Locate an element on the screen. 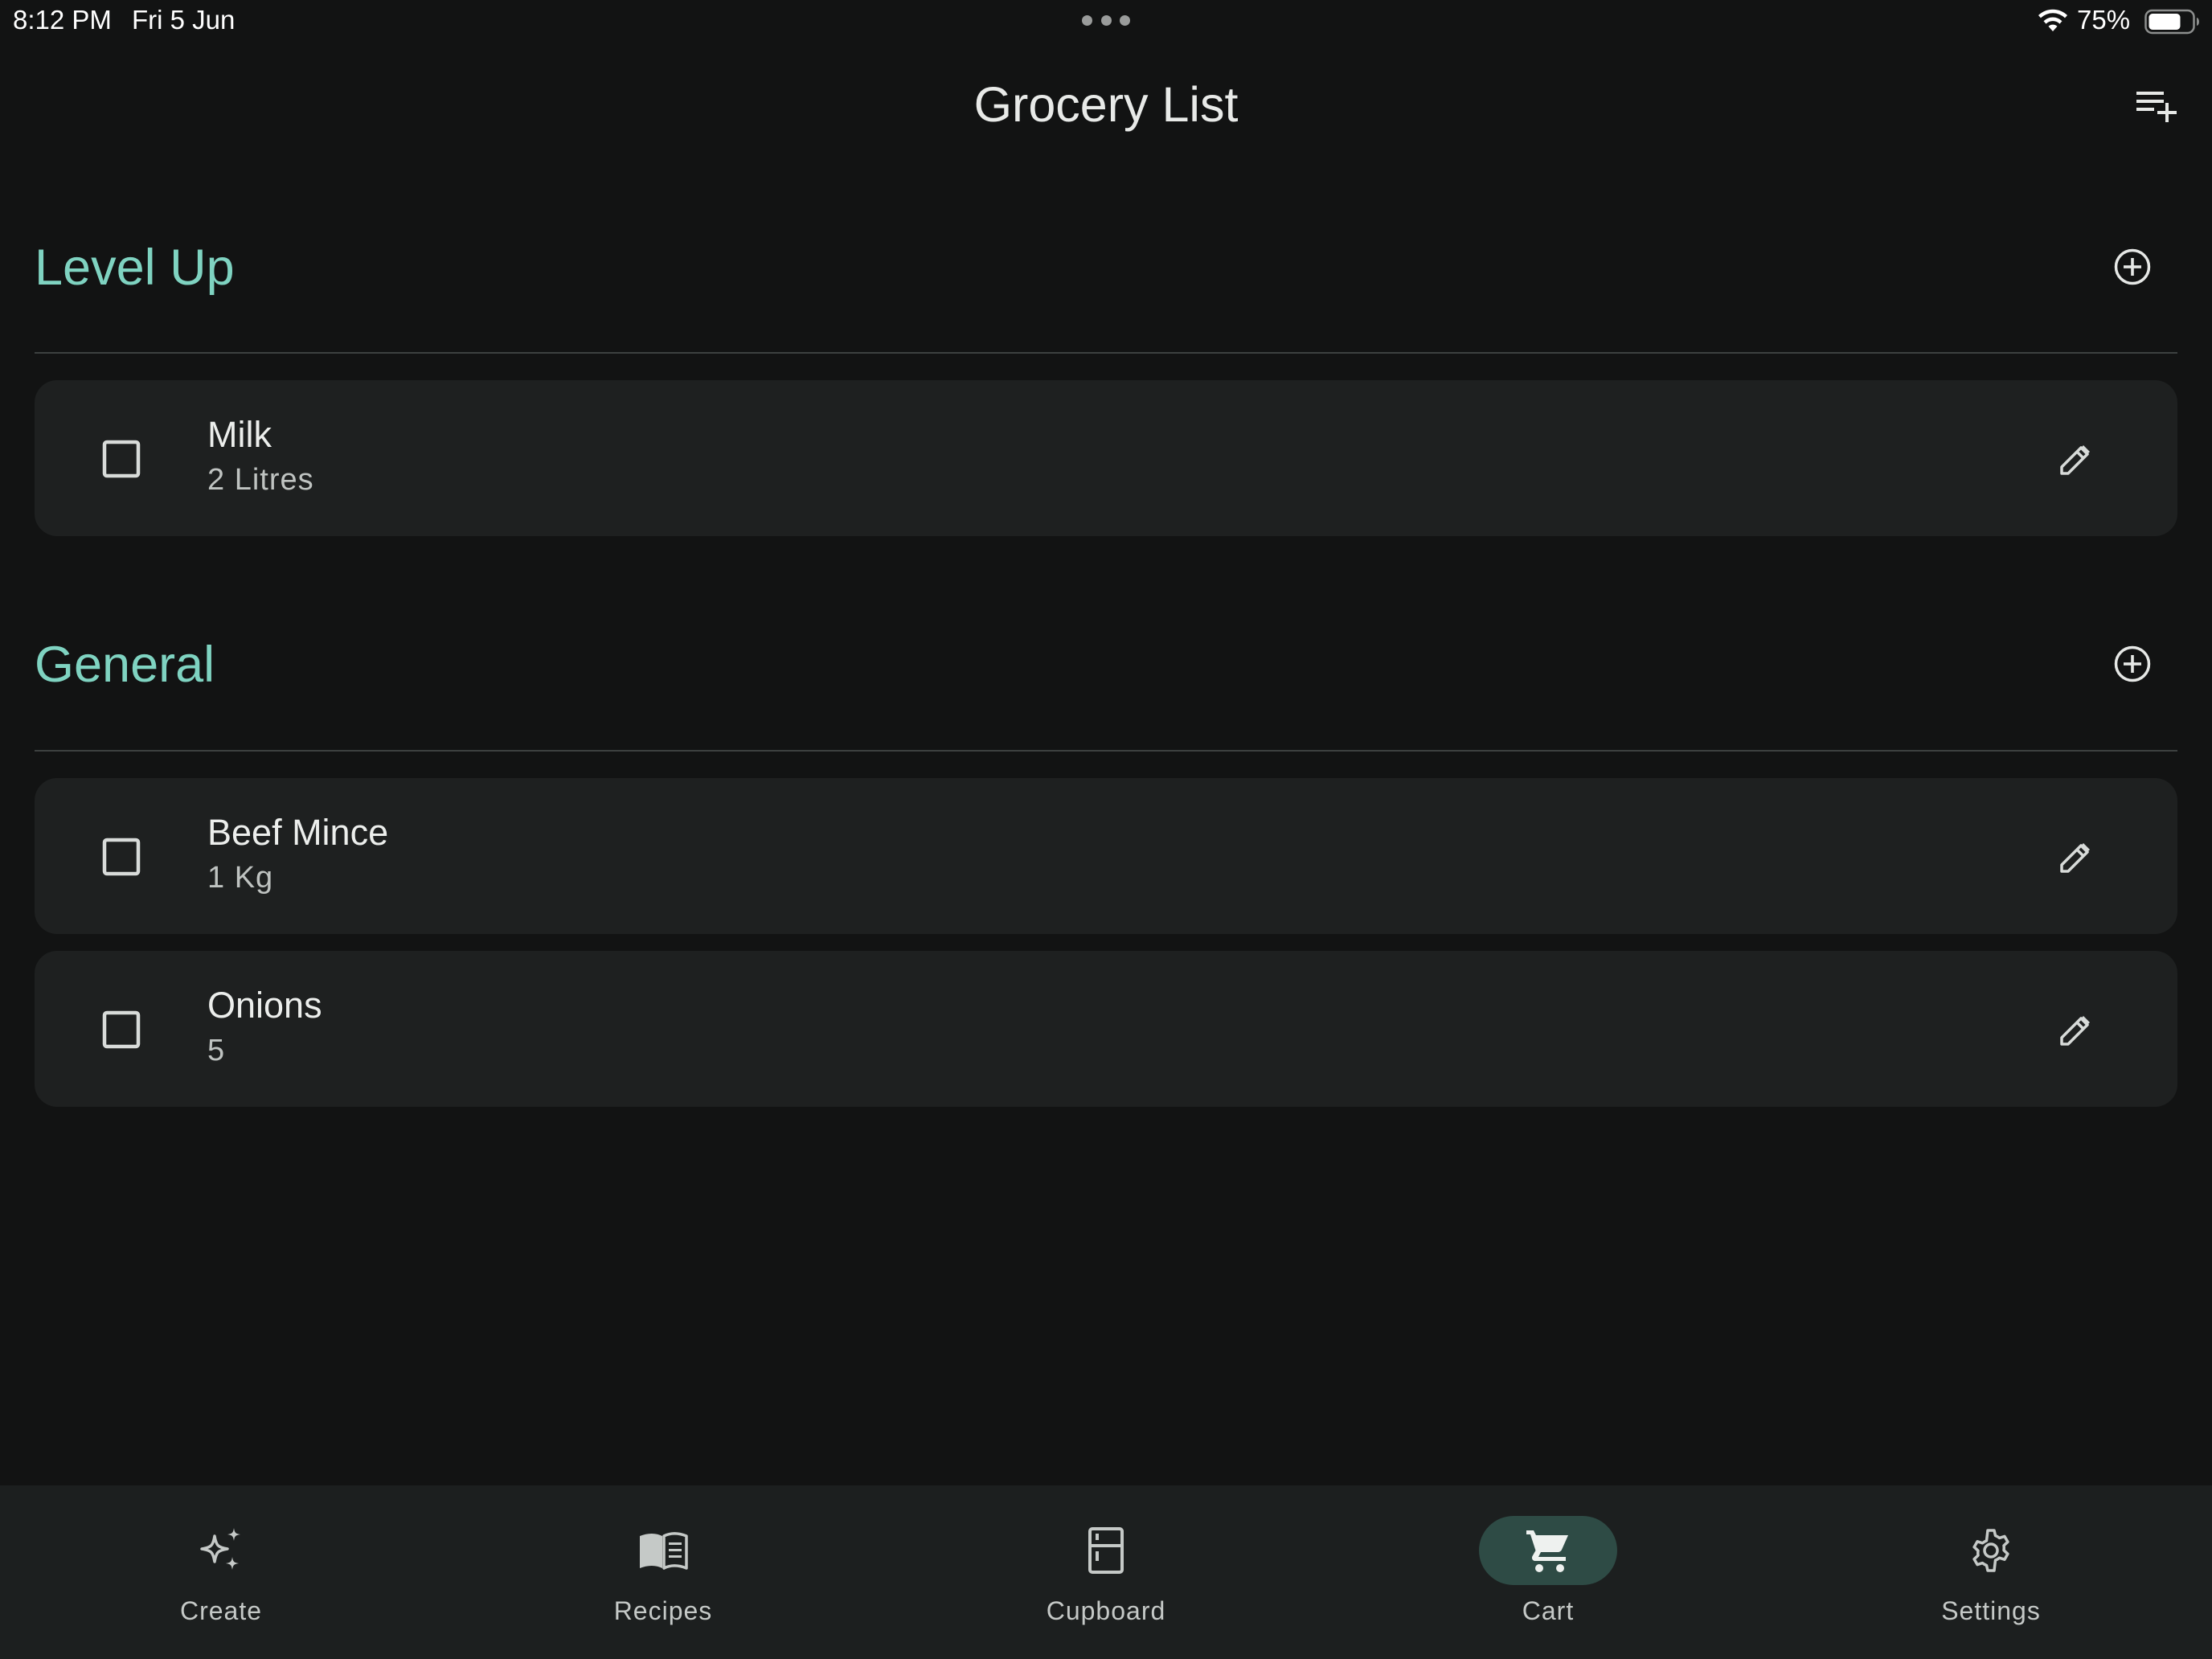  book-icon is located at coordinates (664, 1551).